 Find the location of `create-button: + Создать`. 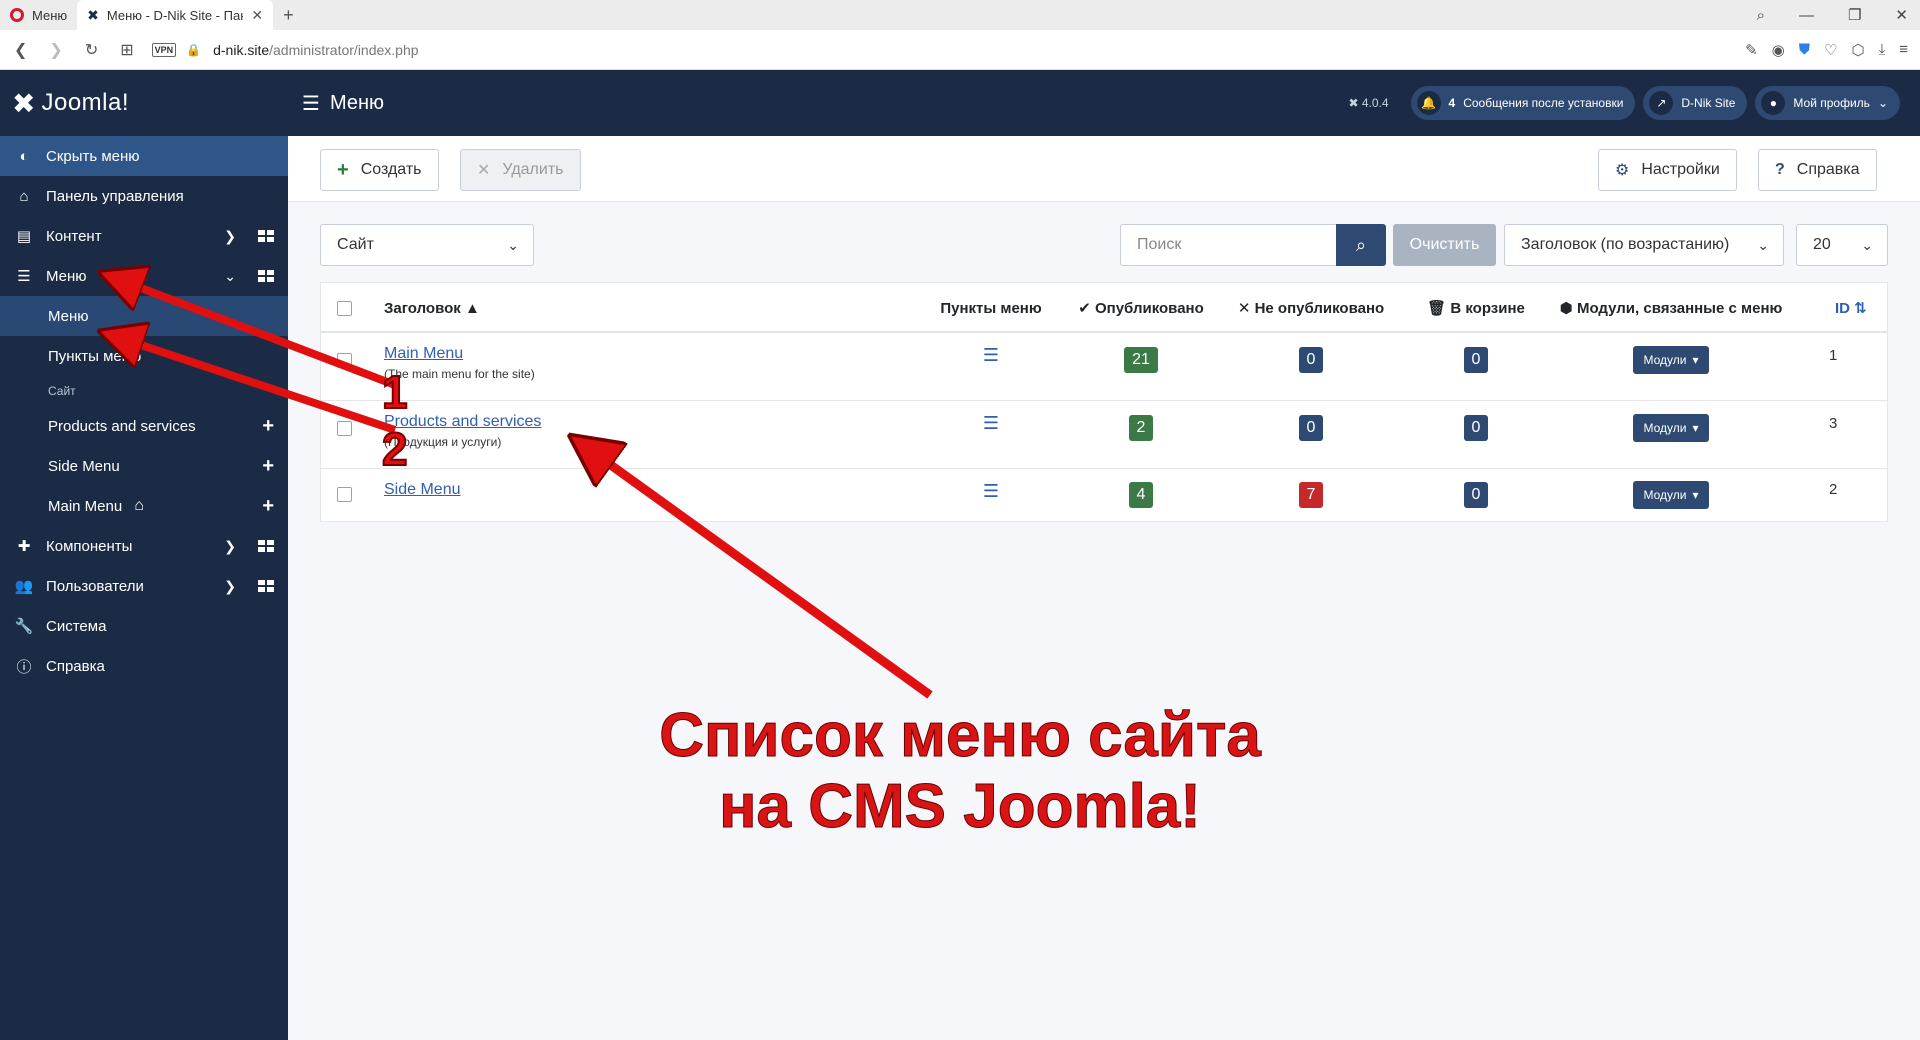

create-button: + Создать is located at coordinates (379, 170).